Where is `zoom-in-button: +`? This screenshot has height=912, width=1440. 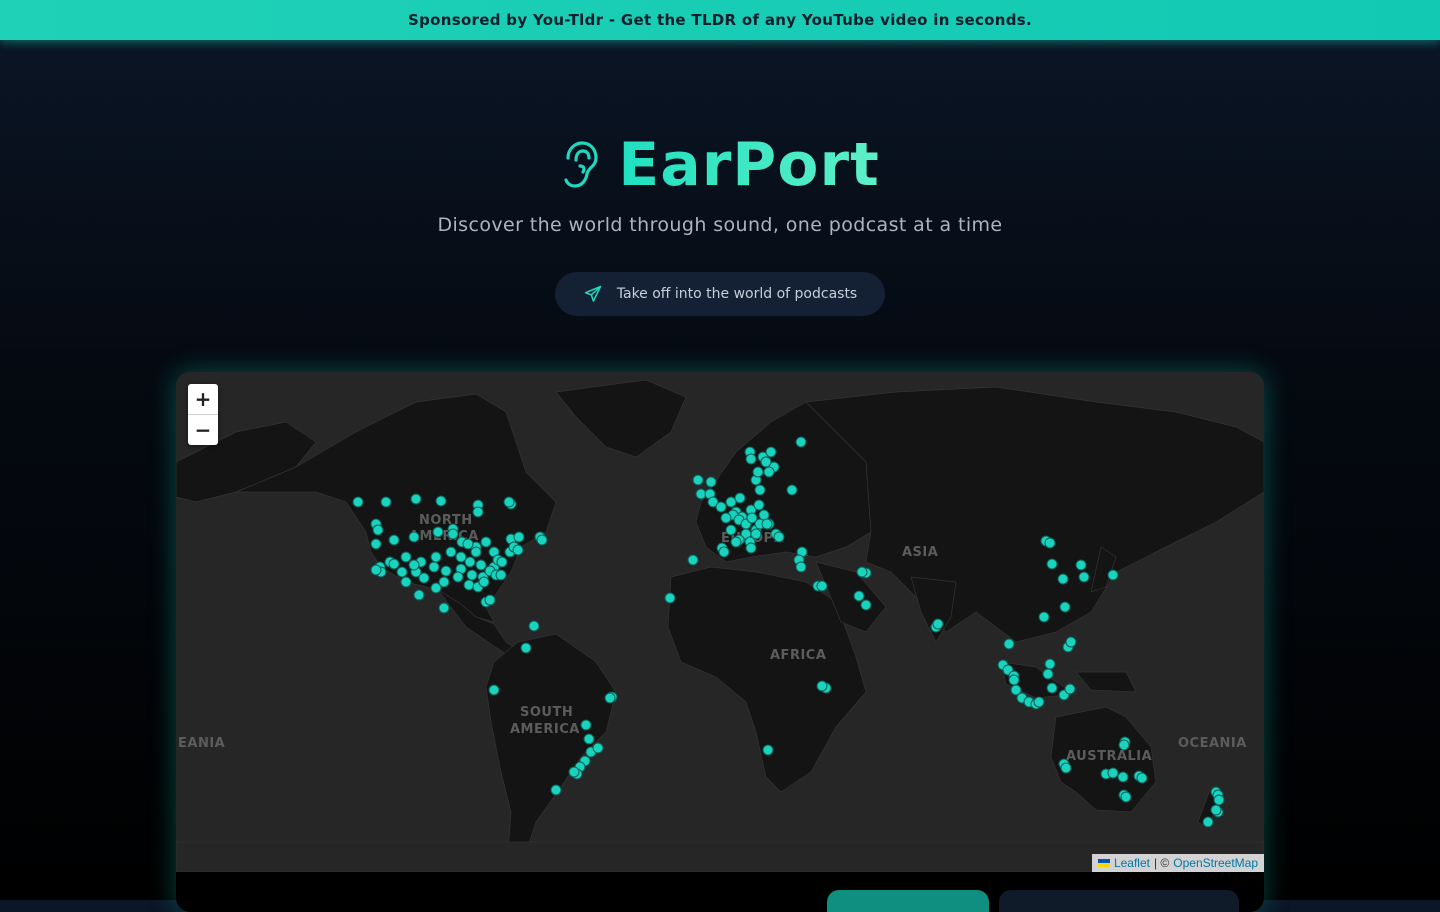 zoom-in-button: + is located at coordinates (203, 399).